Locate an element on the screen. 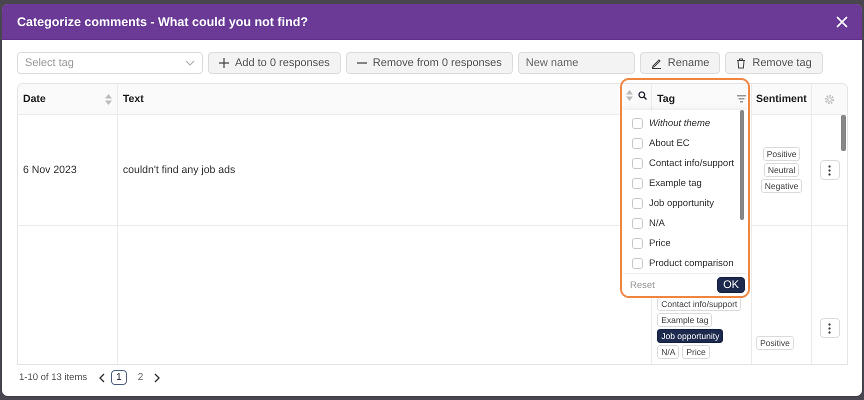 The height and width of the screenshot is (400, 864). toolbar-button: Remove tag is located at coordinates (774, 63).